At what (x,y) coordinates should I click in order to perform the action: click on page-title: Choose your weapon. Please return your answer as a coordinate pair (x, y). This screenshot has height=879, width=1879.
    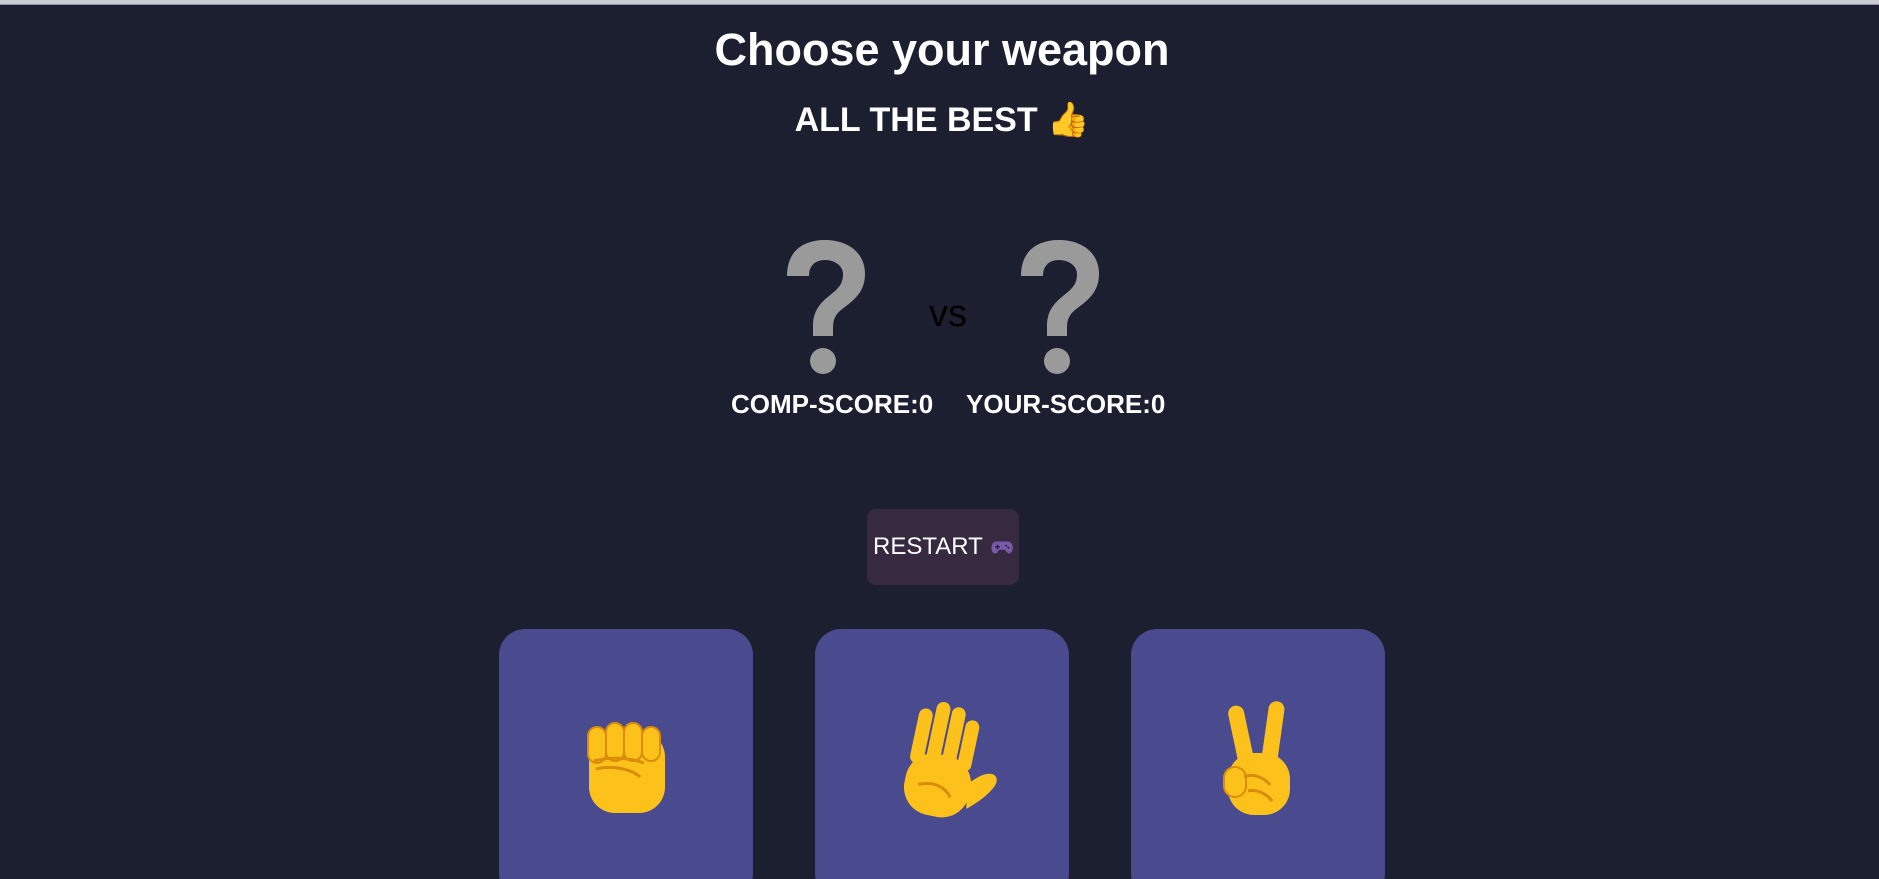
    Looking at the image, I should click on (942, 49).